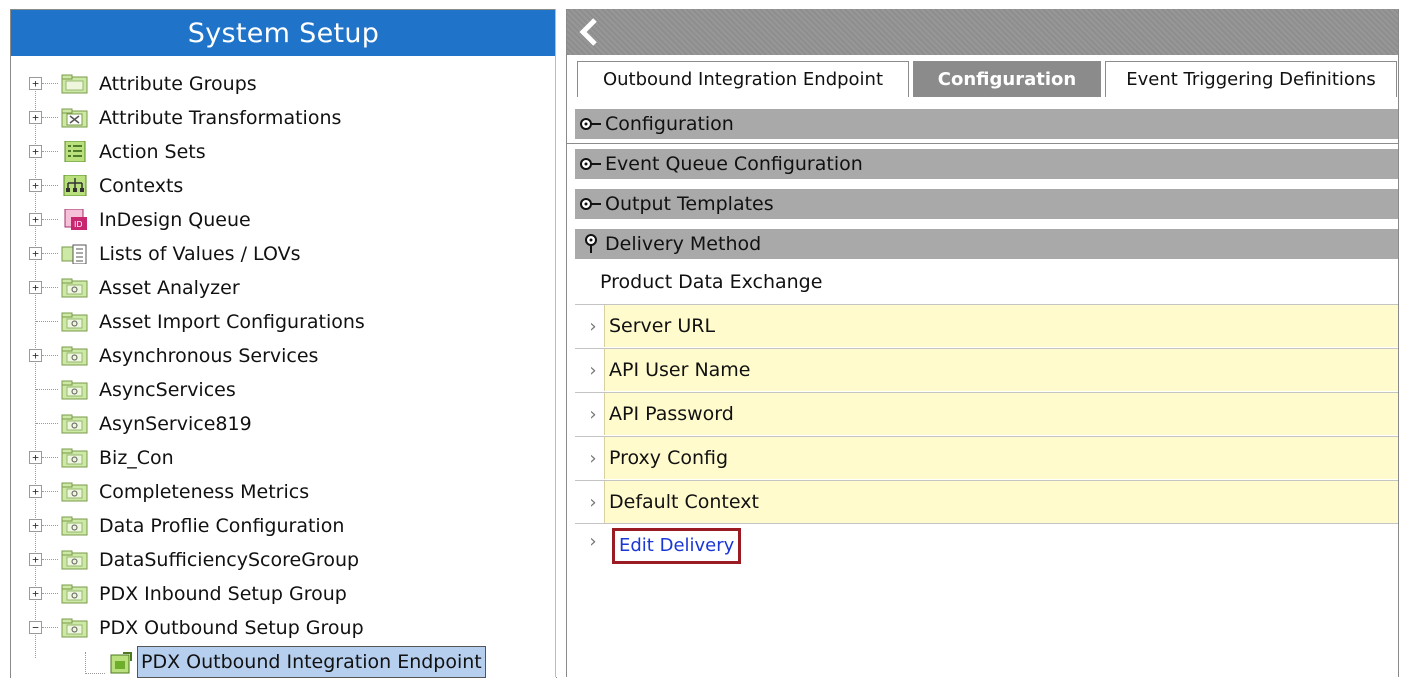  What do you see at coordinates (986, 545) in the screenshot?
I see `edit-delivery-row: › Edit Delivery` at bounding box center [986, 545].